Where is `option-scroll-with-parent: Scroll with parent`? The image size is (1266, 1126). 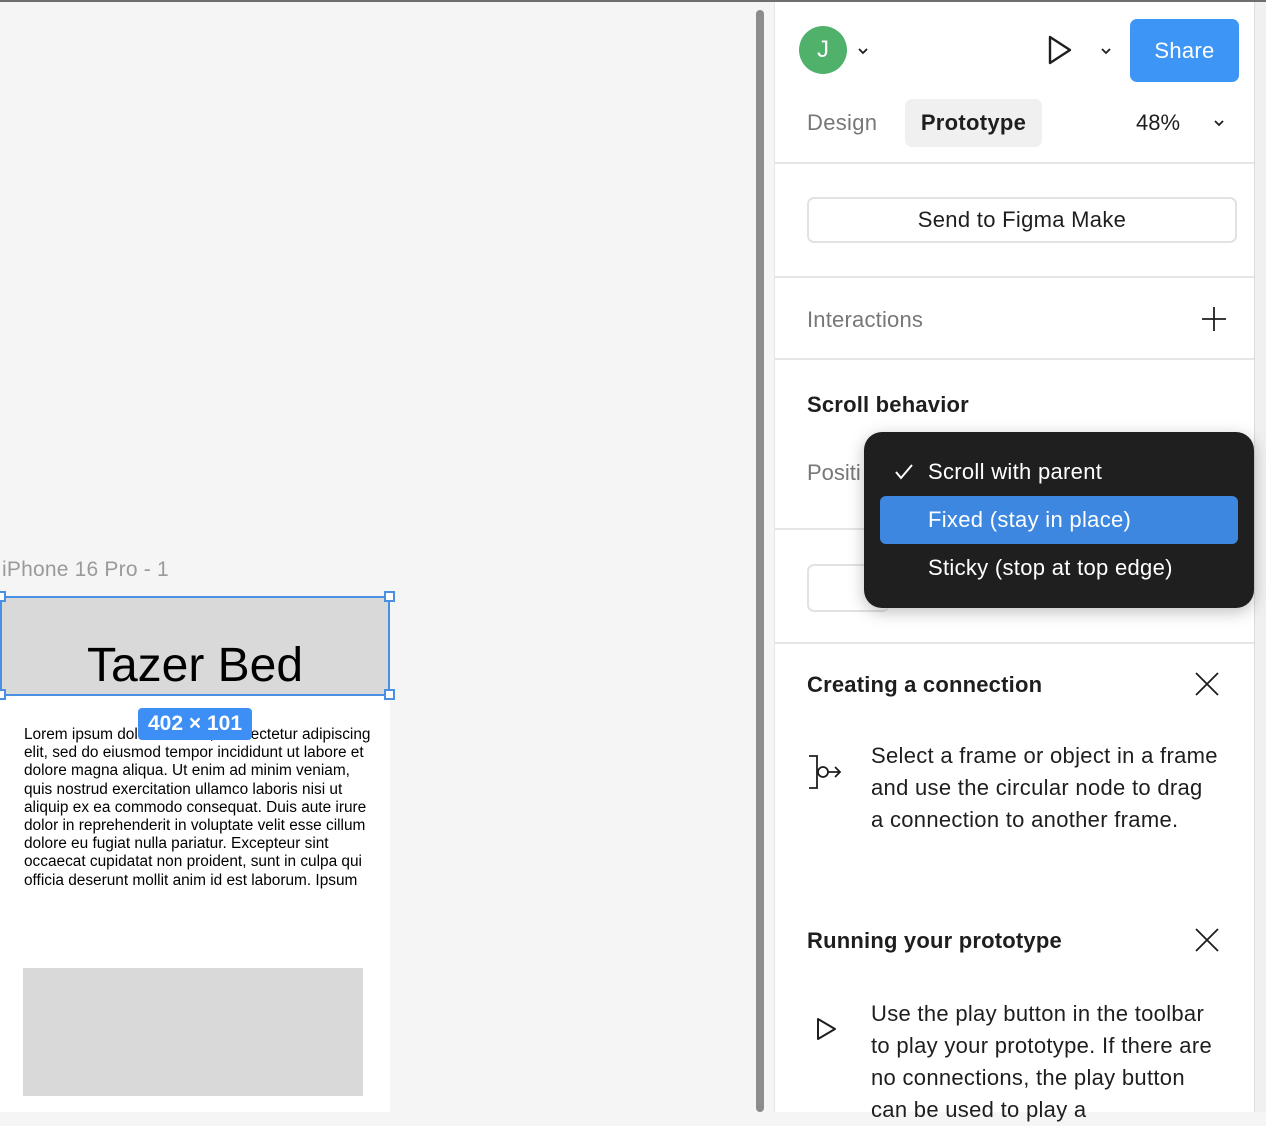 option-scroll-with-parent: Scroll with parent is located at coordinates (1059, 472).